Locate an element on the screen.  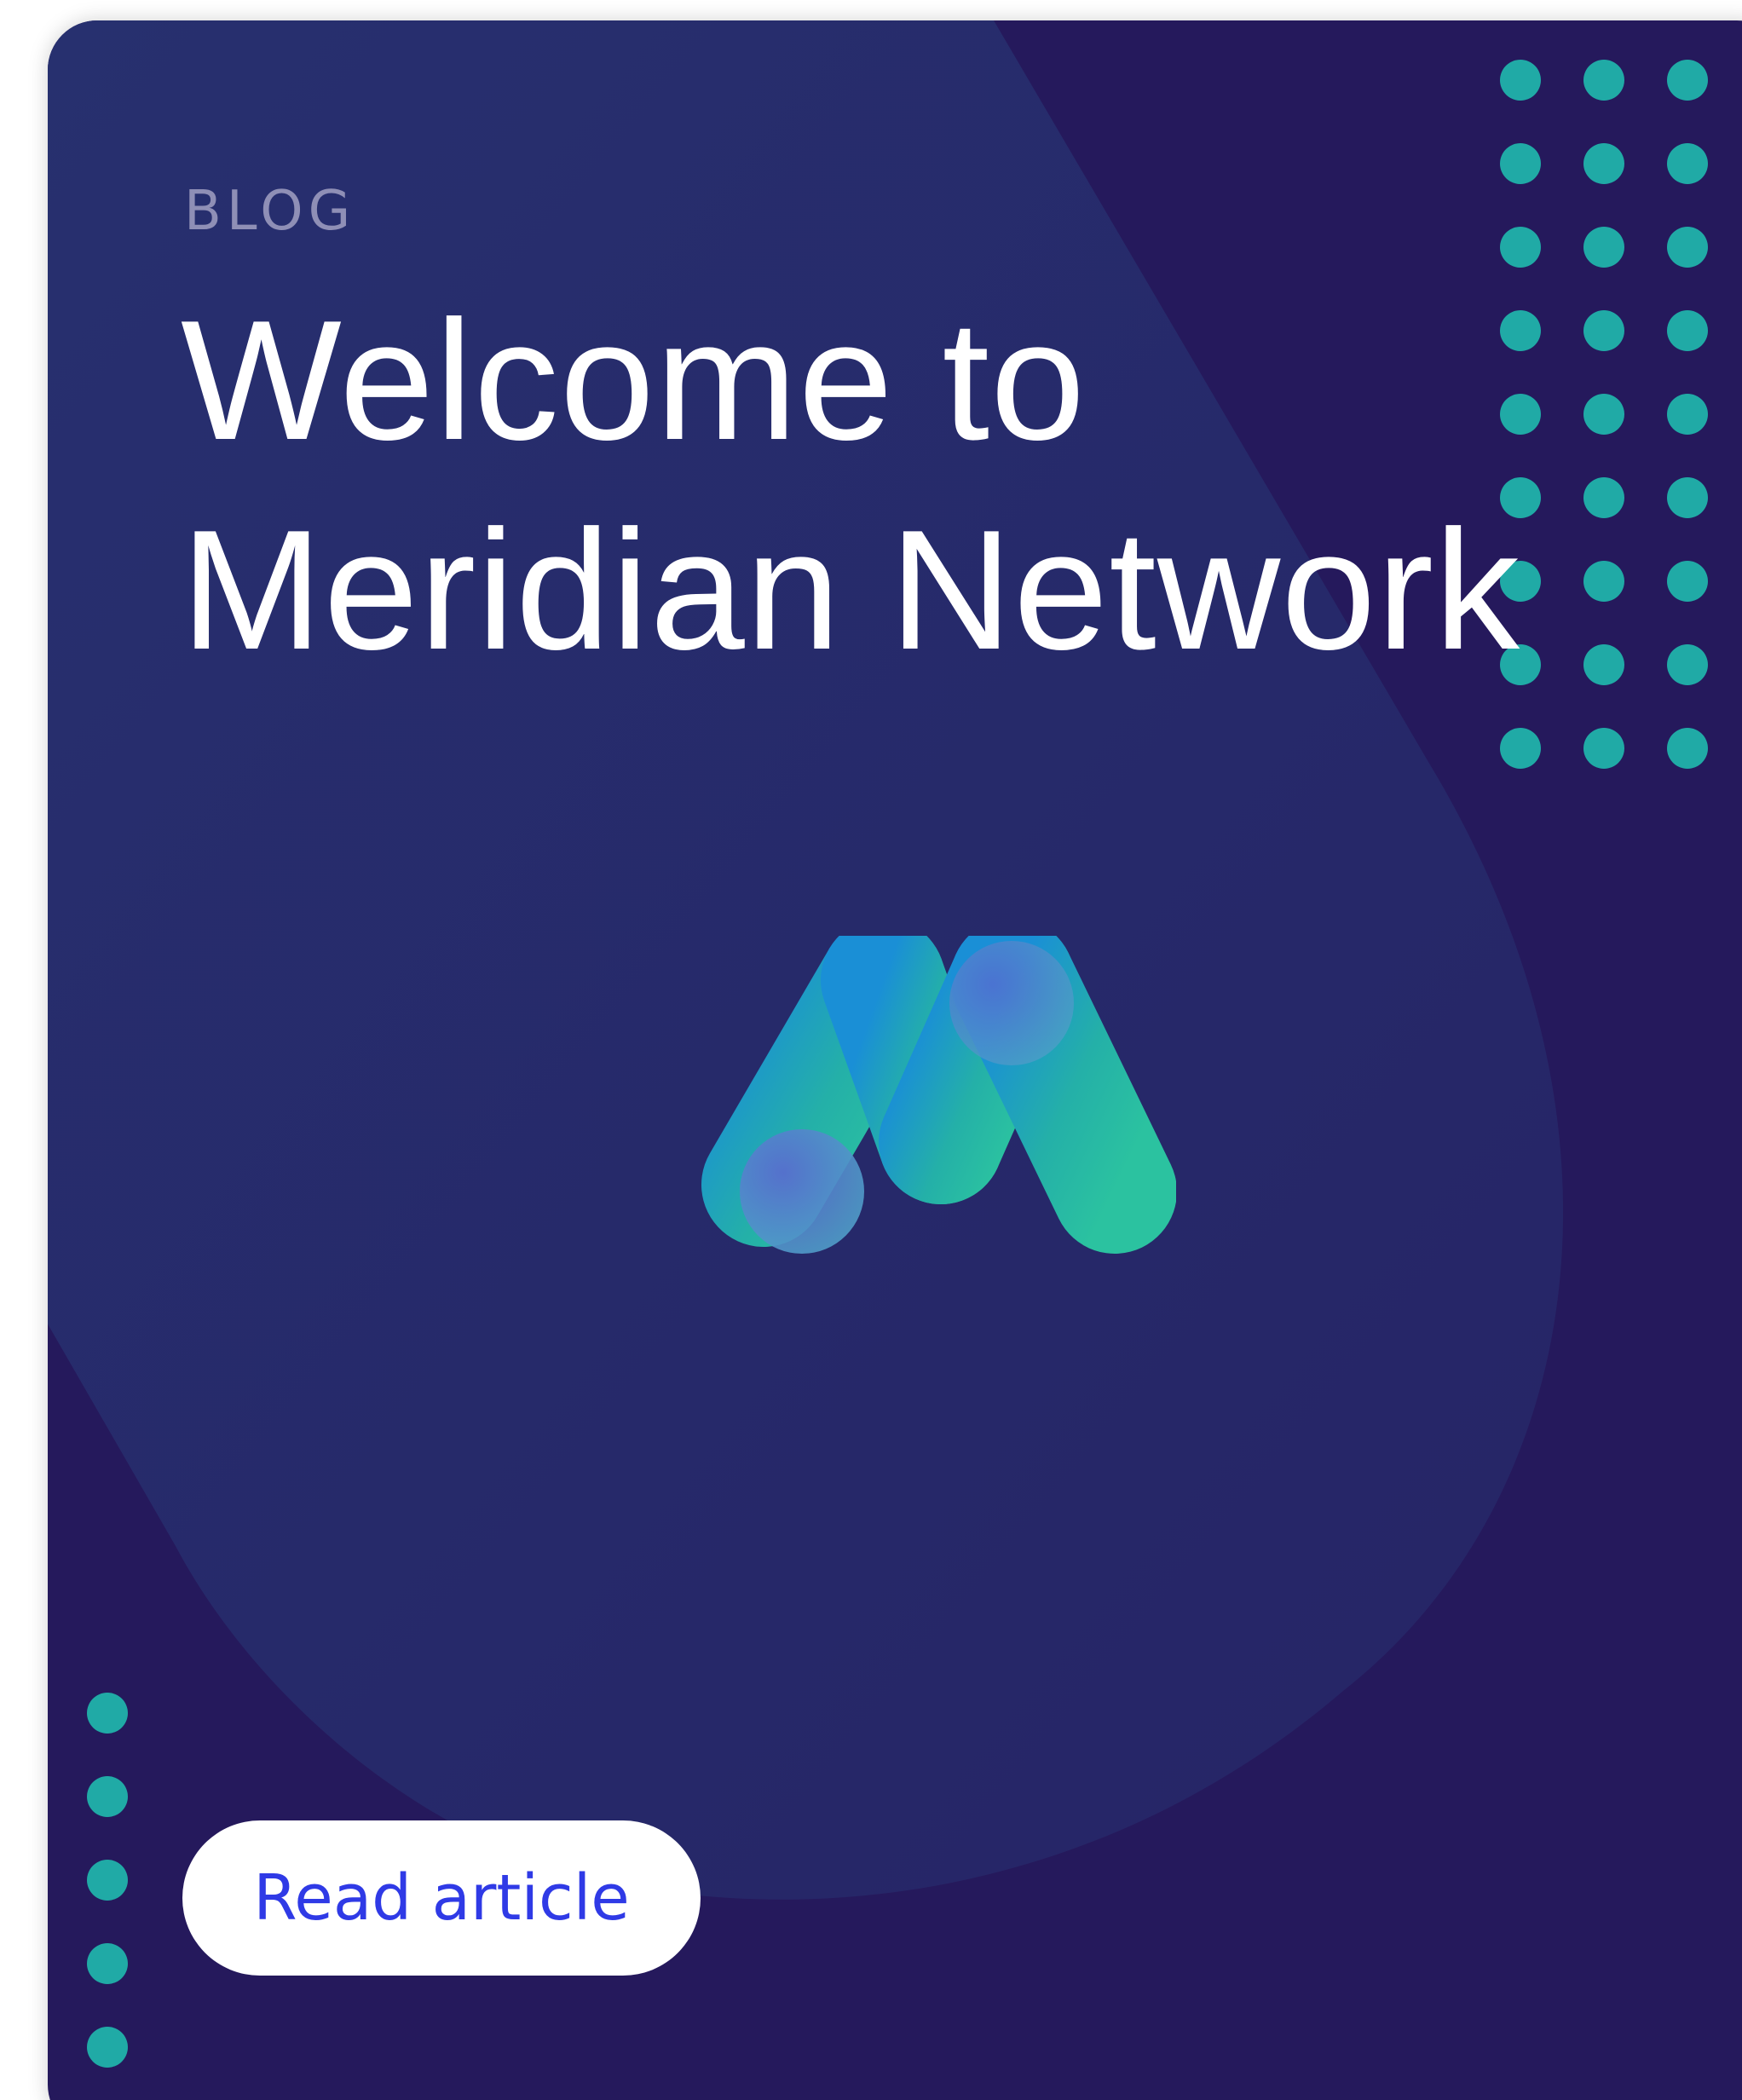
title-line-2: Meridian Network is located at coordinates (851, 590).